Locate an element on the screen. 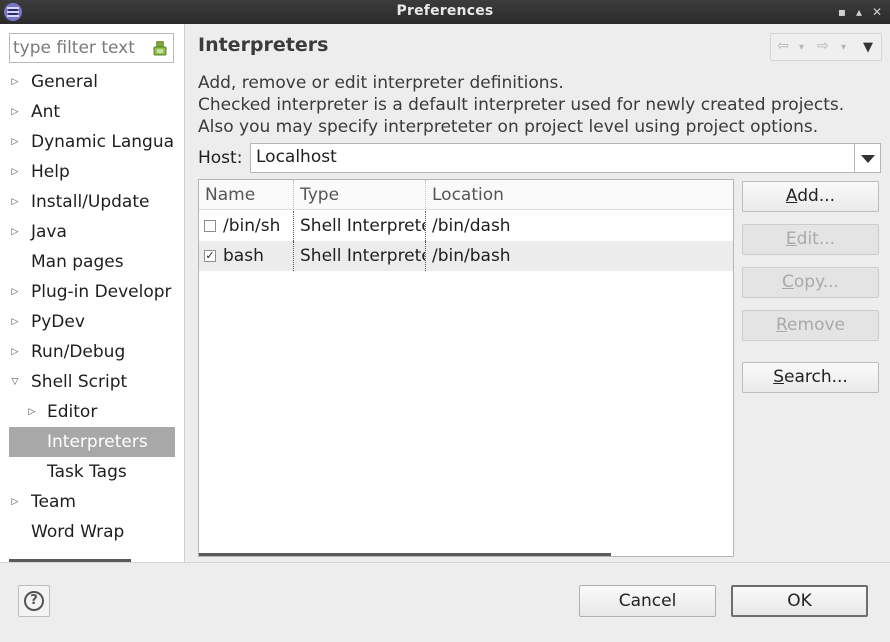  tree-item-label: Ant is located at coordinates (46, 112).